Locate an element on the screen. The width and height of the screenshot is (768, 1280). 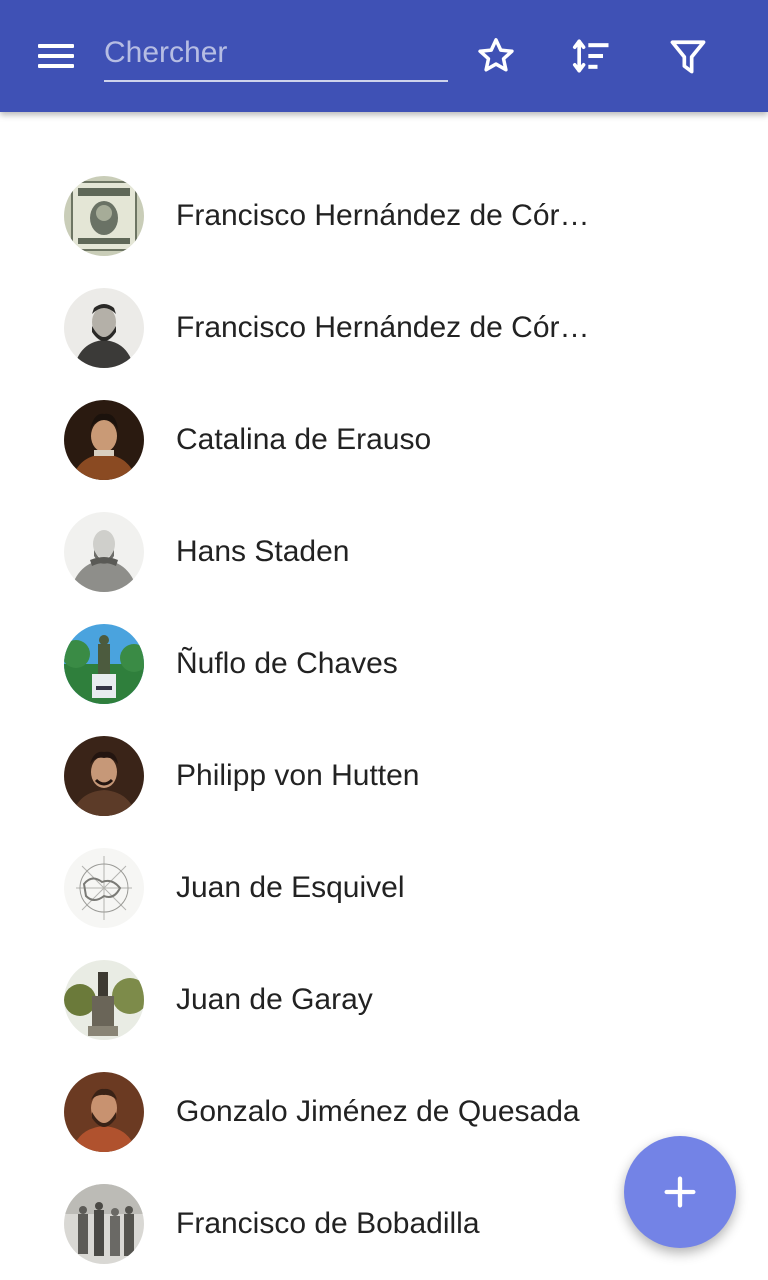
list-item: Juan de Esquivel is located at coordinates (384, 888).